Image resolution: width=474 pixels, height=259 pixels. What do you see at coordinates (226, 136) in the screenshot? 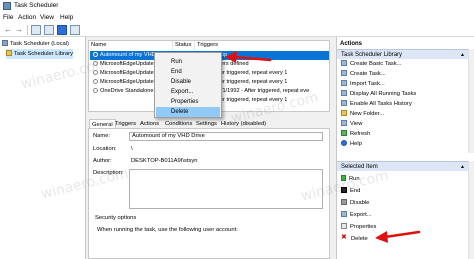
I see `name-field: Automount of my VHD Drive` at bounding box center [226, 136].